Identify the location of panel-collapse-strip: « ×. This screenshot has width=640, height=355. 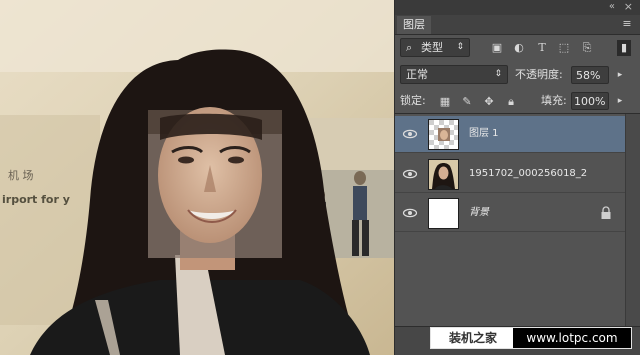
(517, 7).